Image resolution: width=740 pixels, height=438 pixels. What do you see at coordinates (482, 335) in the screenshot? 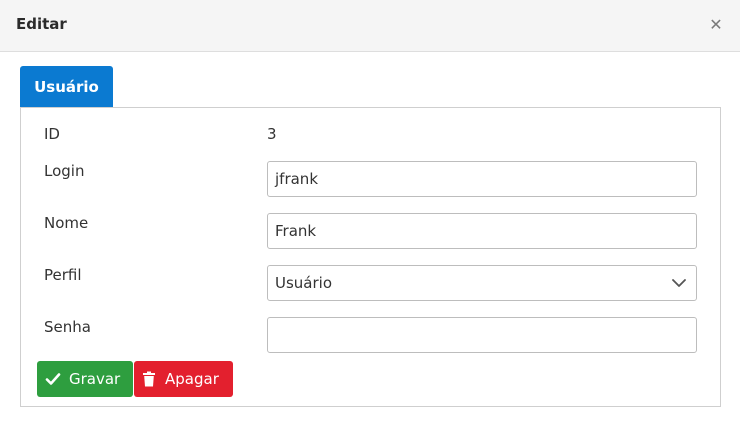
I see `senha-field` at bounding box center [482, 335].